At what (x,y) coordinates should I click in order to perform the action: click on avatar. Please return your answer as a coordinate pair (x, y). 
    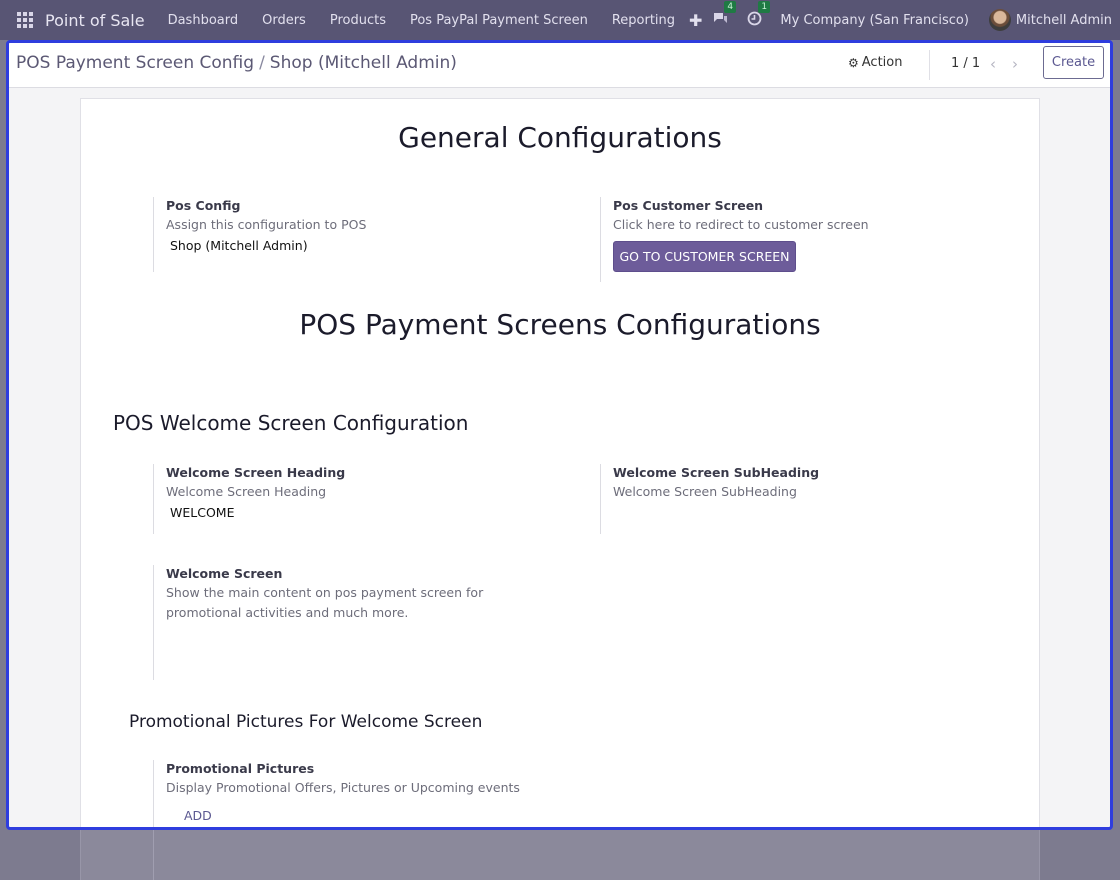
    Looking at the image, I should click on (999, 20).